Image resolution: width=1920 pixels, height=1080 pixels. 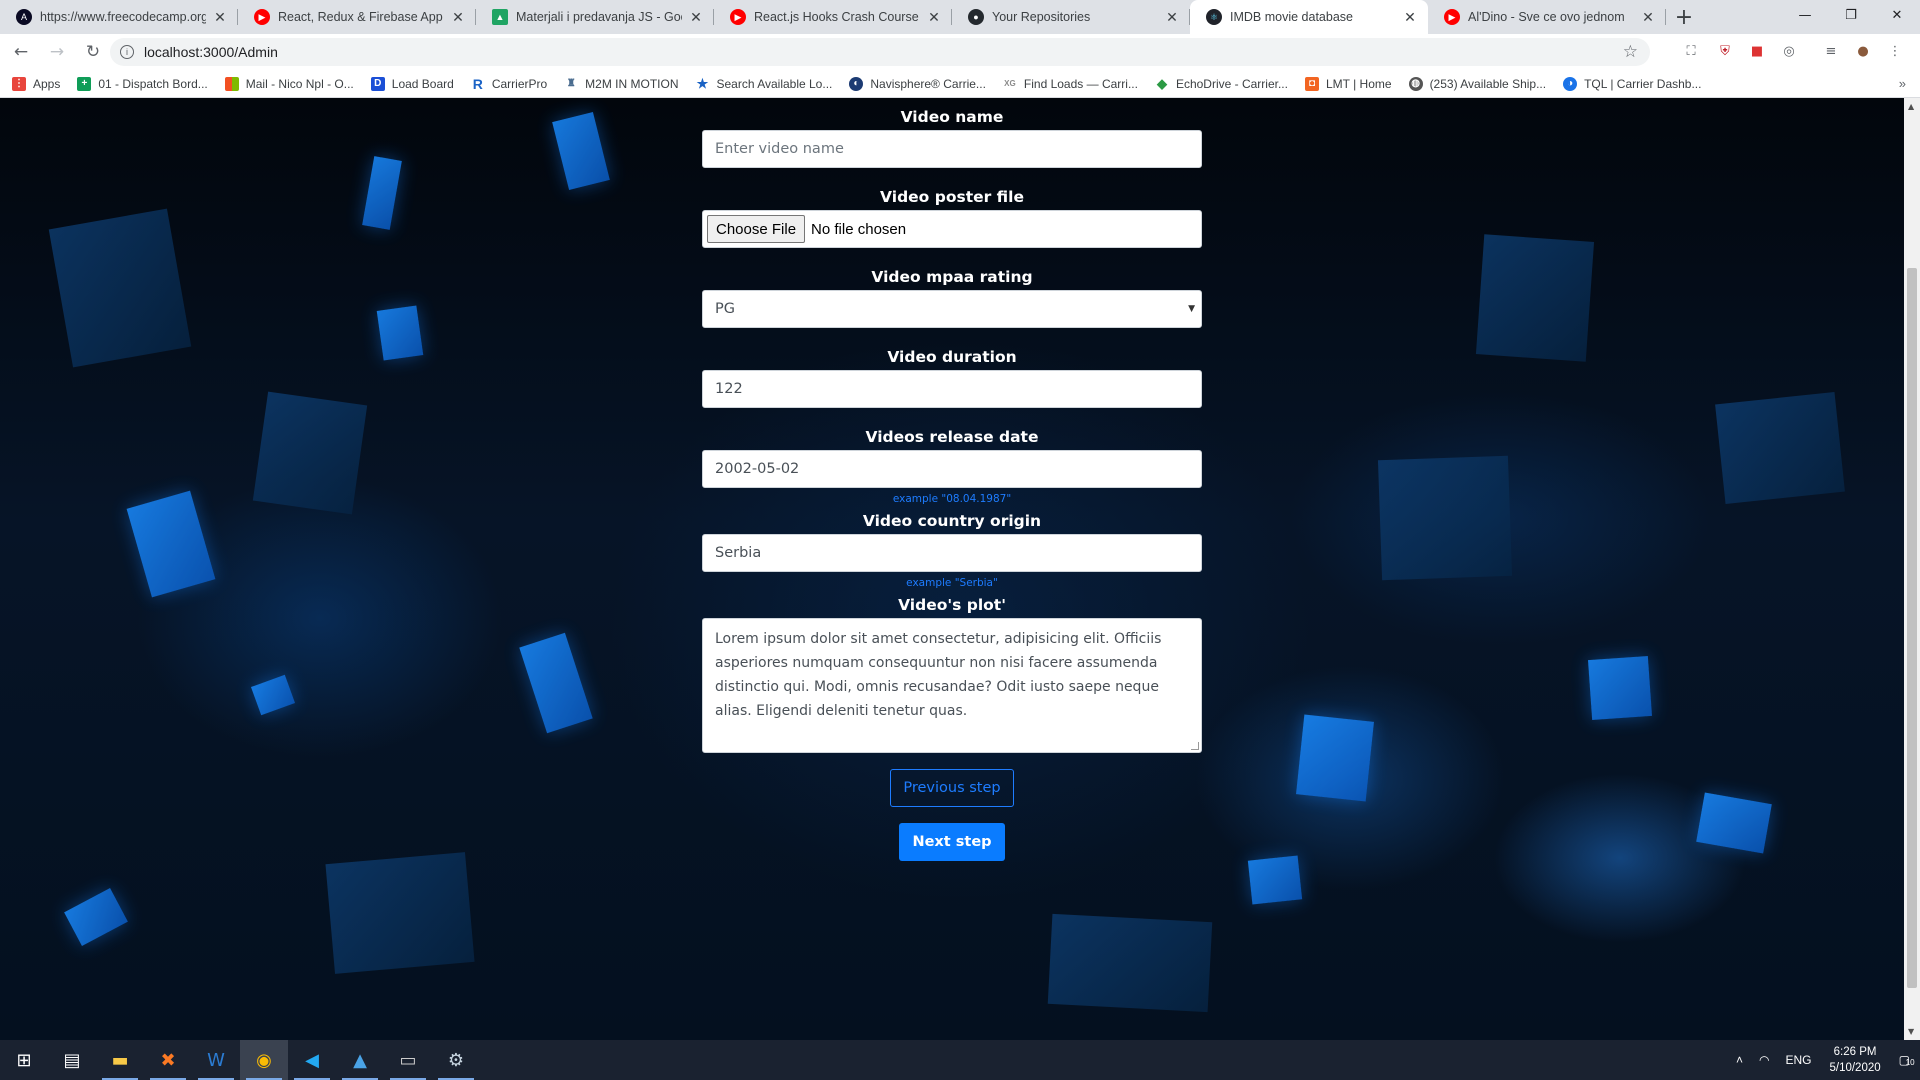 I want to click on browser-tab: A https://www.freecodecamp.org/l ✕, so click(x=119, y=17).